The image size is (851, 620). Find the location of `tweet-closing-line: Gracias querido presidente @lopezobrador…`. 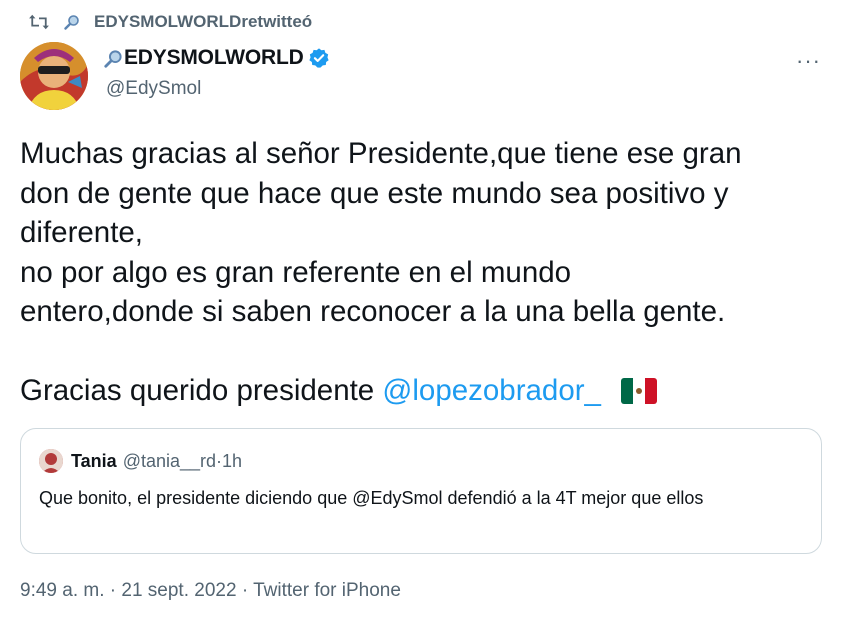

tweet-closing-line: Gracias querido presidente @lopezobrador… is located at coordinates (426, 391).